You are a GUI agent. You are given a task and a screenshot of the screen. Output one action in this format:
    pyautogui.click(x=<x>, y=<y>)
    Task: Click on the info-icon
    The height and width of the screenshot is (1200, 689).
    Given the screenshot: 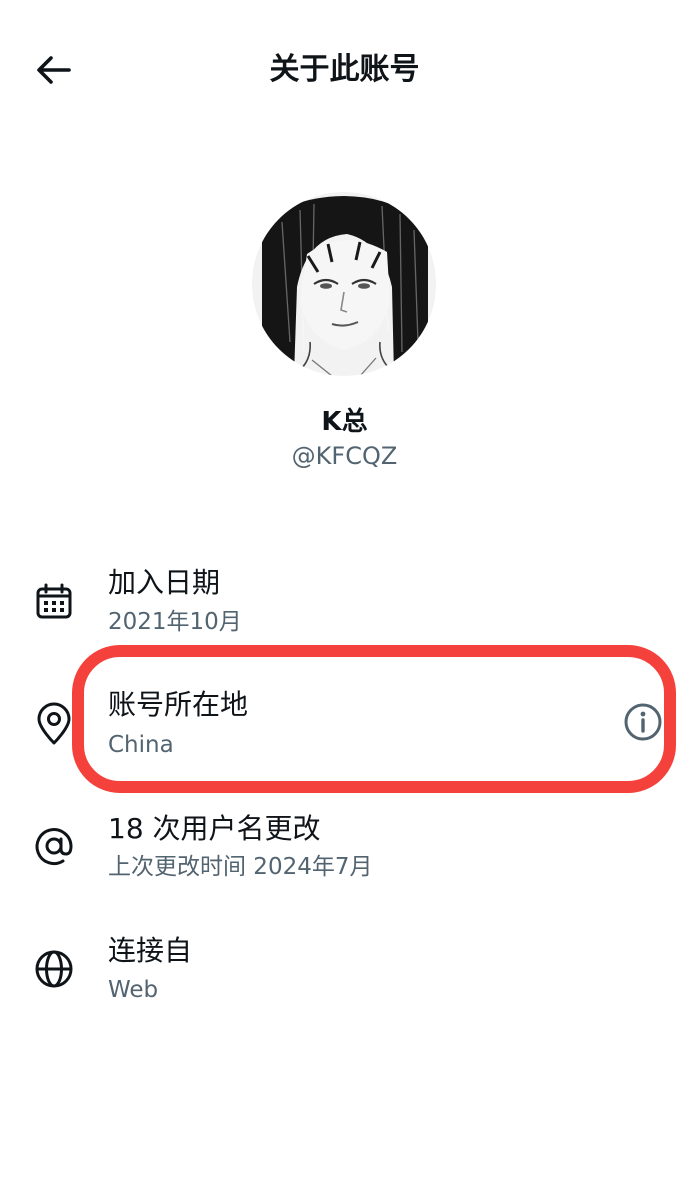 What is the action you would take?
    pyautogui.click(x=643, y=722)
    